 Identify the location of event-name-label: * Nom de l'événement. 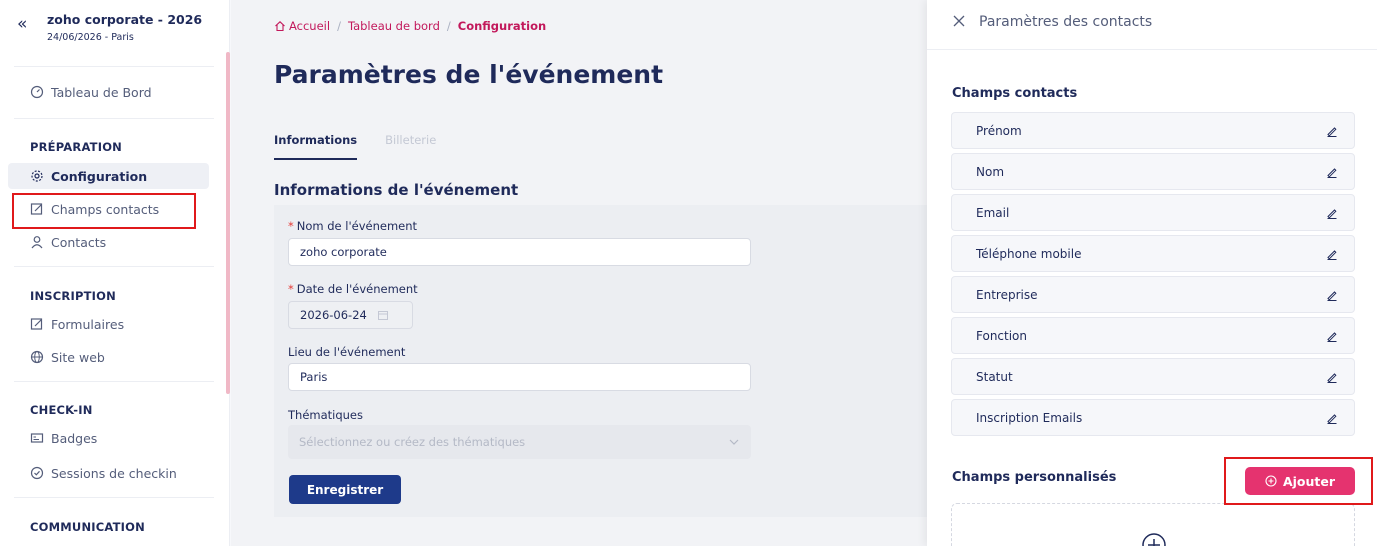
(352, 226).